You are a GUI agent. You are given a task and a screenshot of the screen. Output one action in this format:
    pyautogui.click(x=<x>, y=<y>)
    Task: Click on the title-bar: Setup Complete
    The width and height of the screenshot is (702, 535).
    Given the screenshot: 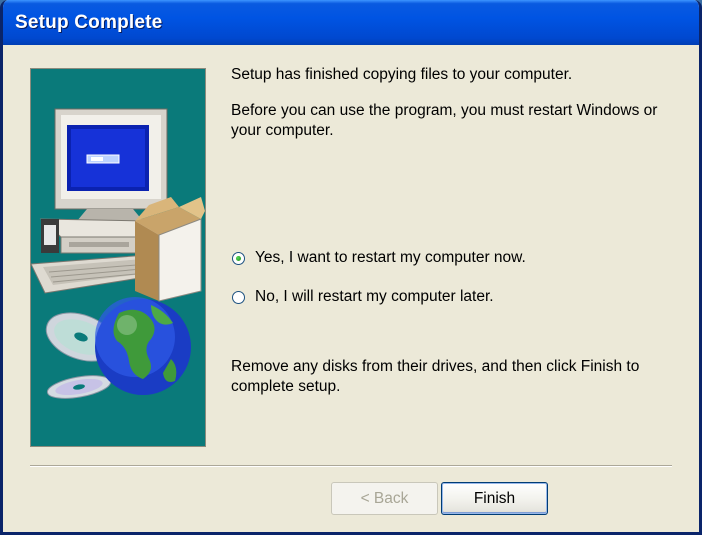 What is the action you would take?
    pyautogui.click(x=351, y=22)
    